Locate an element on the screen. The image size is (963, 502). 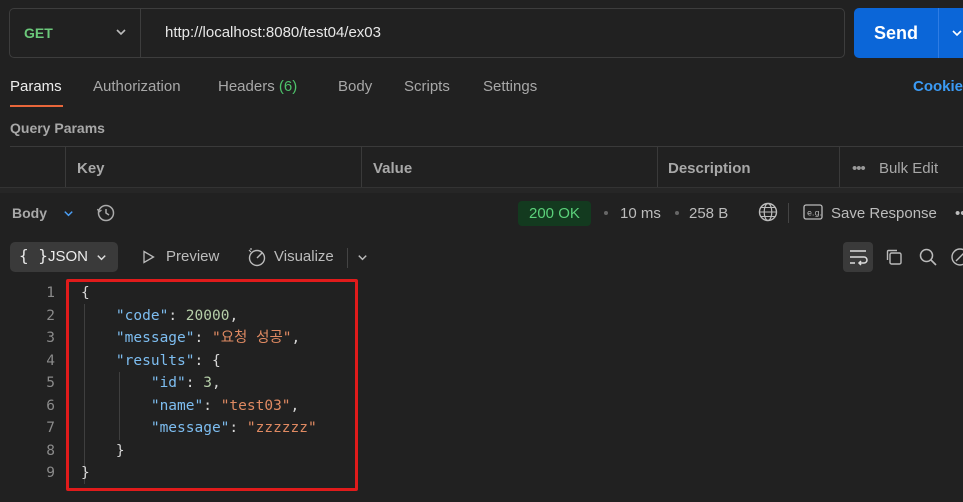
save-example-icon: e.g. is located at coordinates (813, 212).